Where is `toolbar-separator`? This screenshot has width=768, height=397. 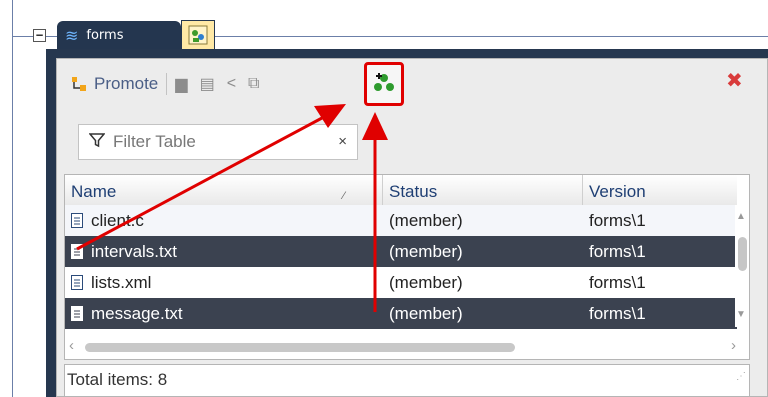 toolbar-separator is located at coordinates (167, 84).